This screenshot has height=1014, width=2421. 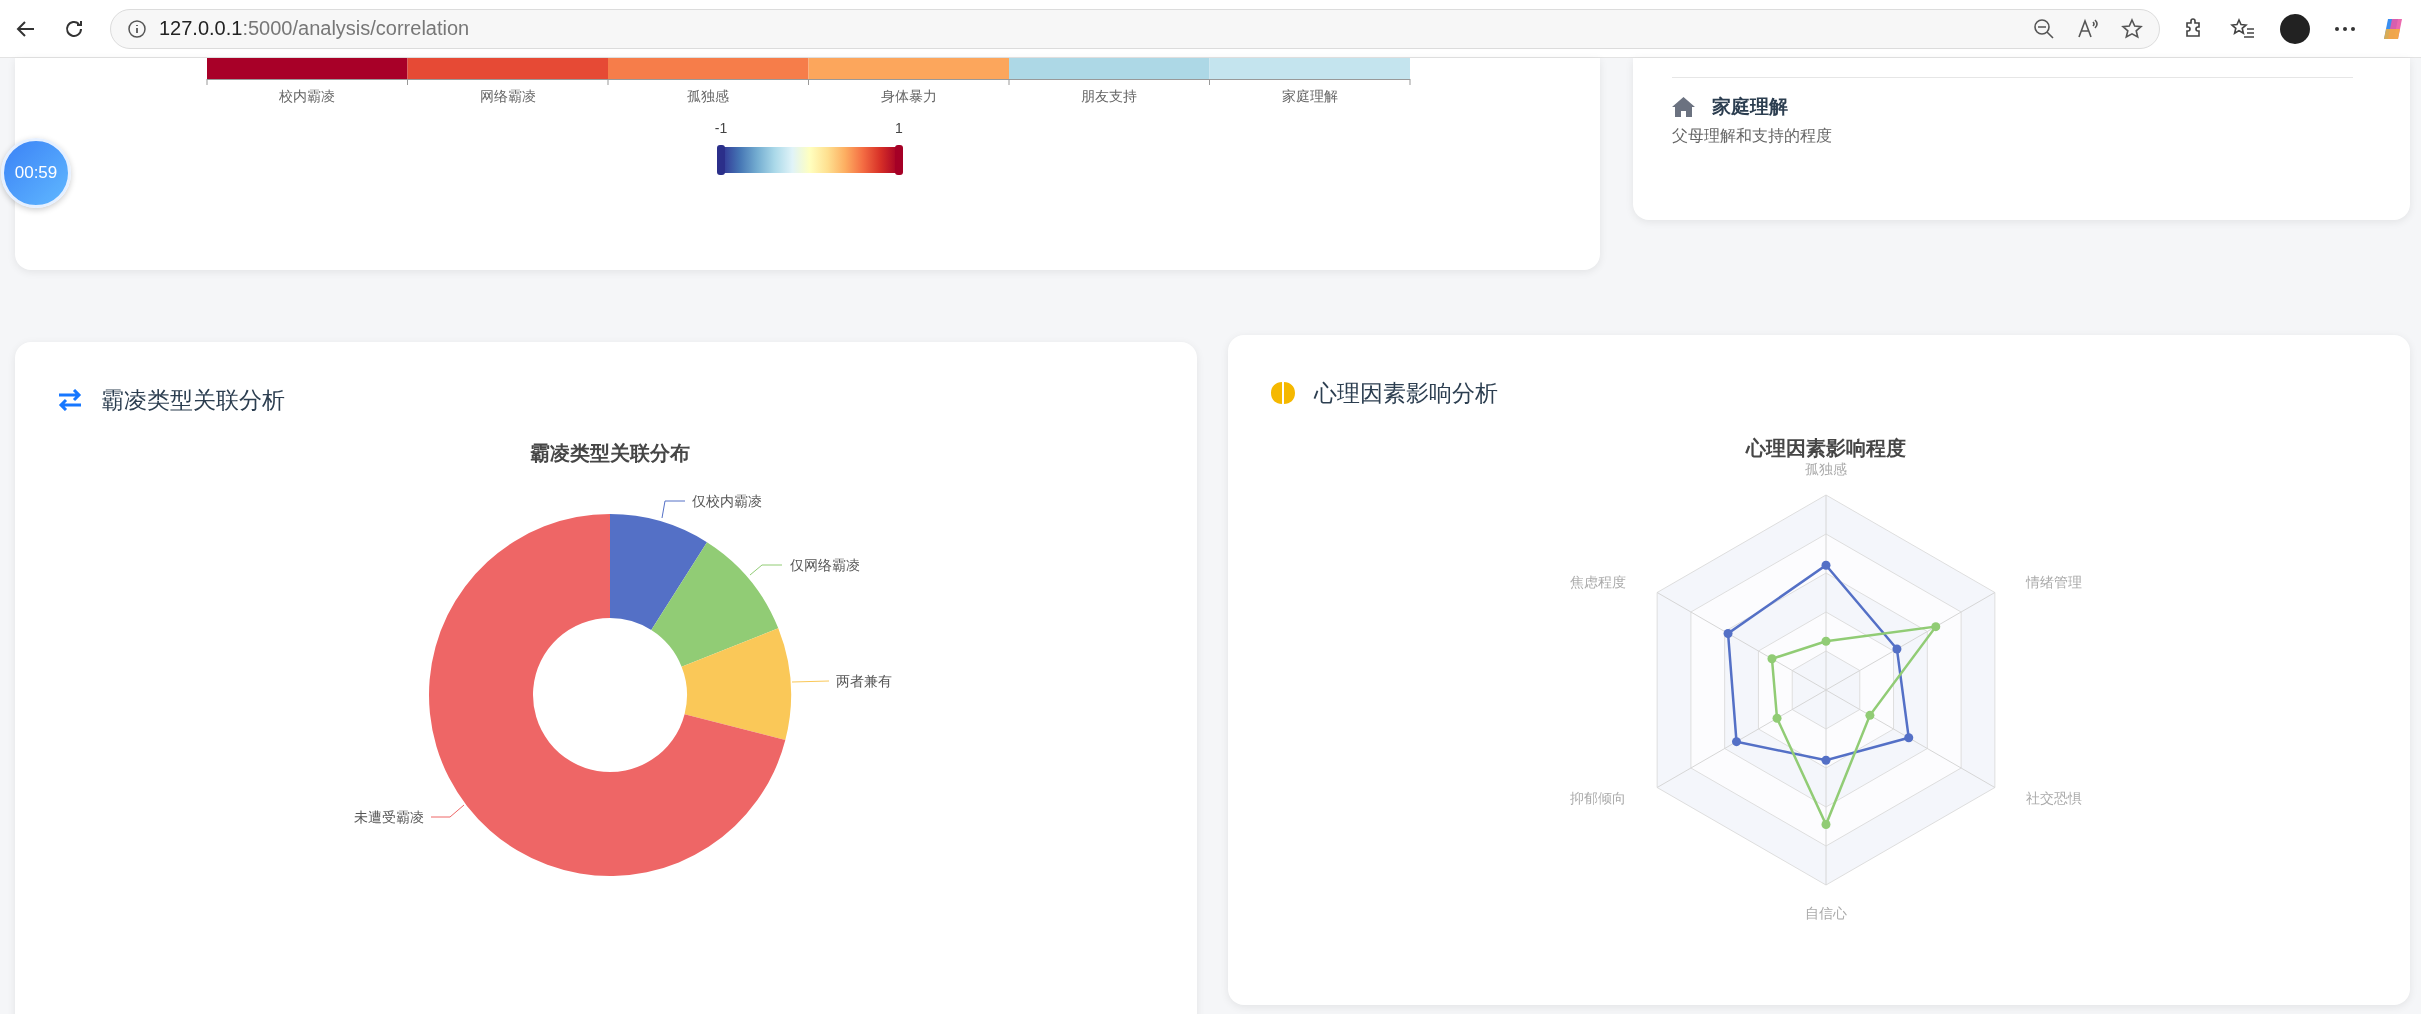 What do you see at coordinates (1598, 582) in the screenshot?
I see `axis-label: 焦虑程度` at bounding box center [1598, 582].